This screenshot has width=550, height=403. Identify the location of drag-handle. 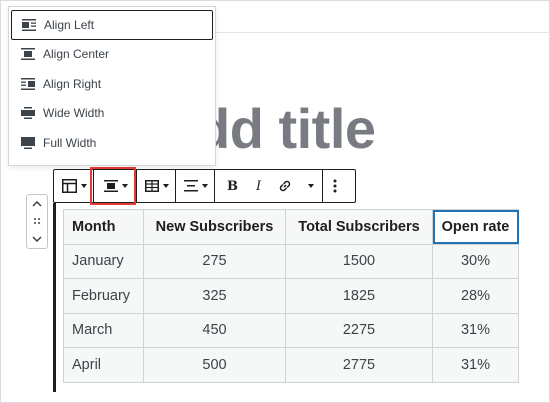
(37, 221).